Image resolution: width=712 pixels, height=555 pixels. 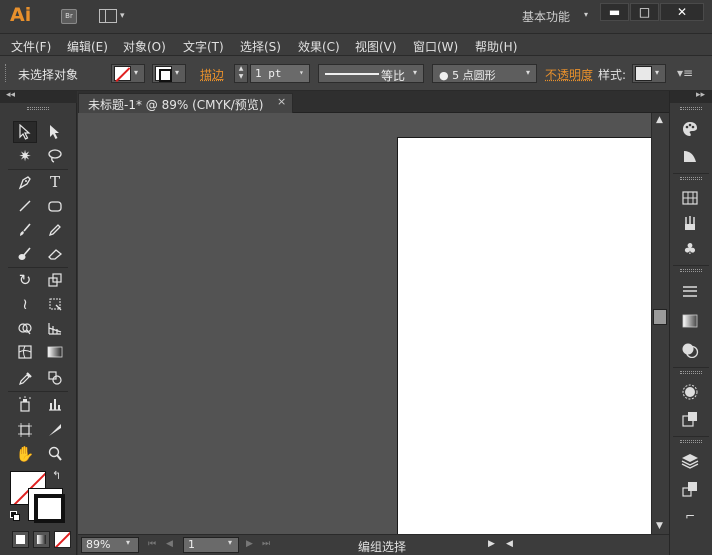 I want to click on free-transform-tool-icon, so click(x=55, y=304).